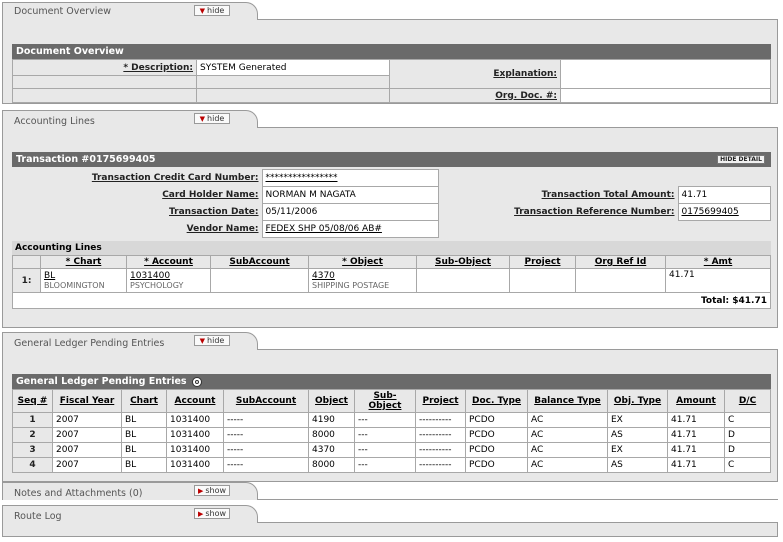 The width and height of the screenshot is (783, 542). Describe the element at coordinates (89, 343) in the screenshot. I see `glpe-tab-title: General Ledger Pending Entries` at that location.